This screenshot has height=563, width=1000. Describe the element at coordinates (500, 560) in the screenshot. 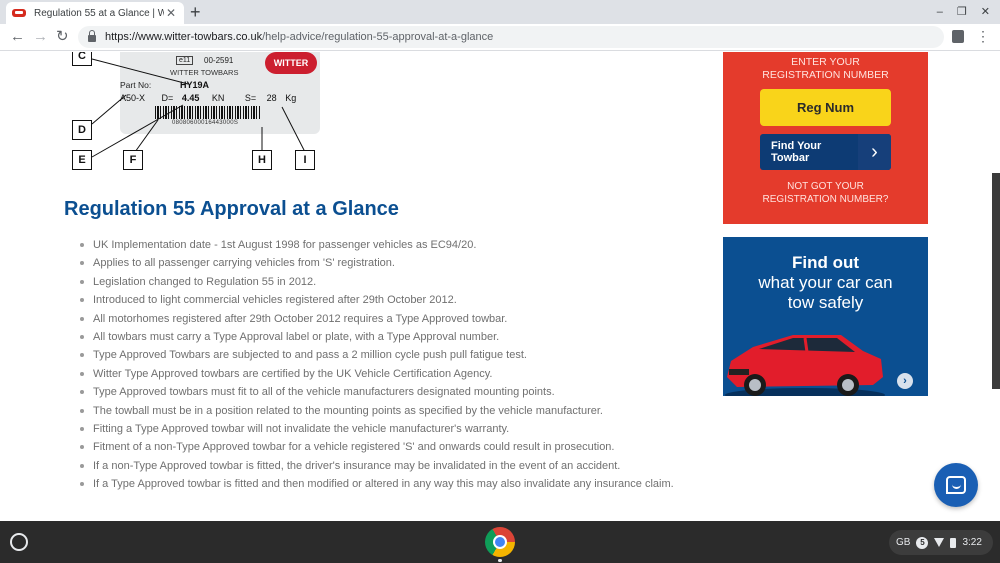

I see `active-app-indicator` at that location.